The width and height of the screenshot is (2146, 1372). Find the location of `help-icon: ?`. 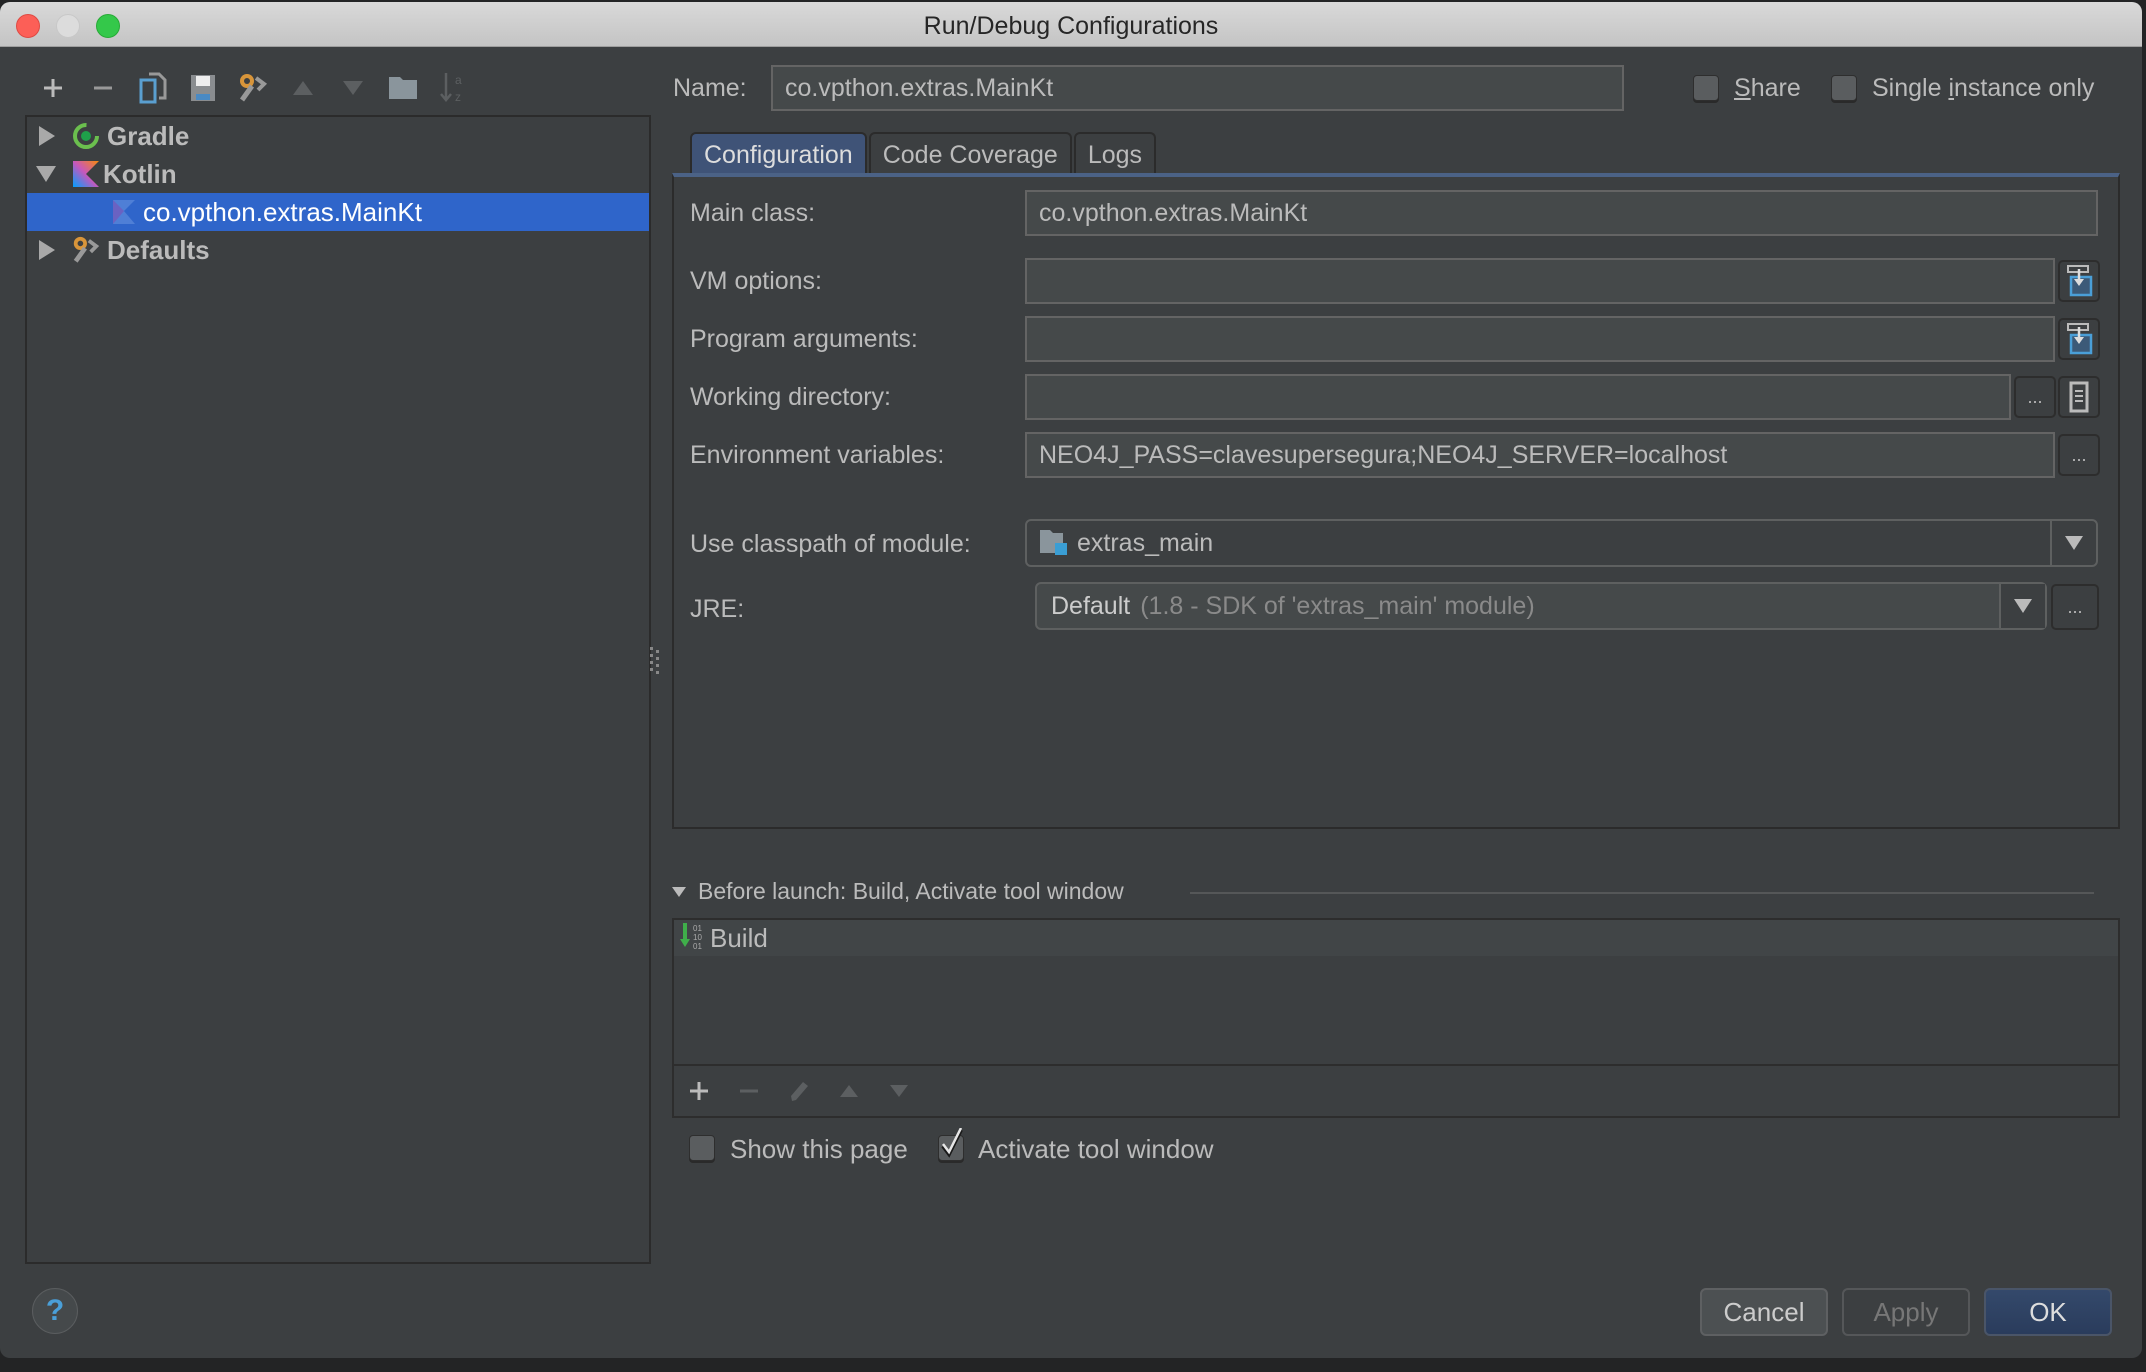

help-icon: ? is located at coordinates (55, 1310).